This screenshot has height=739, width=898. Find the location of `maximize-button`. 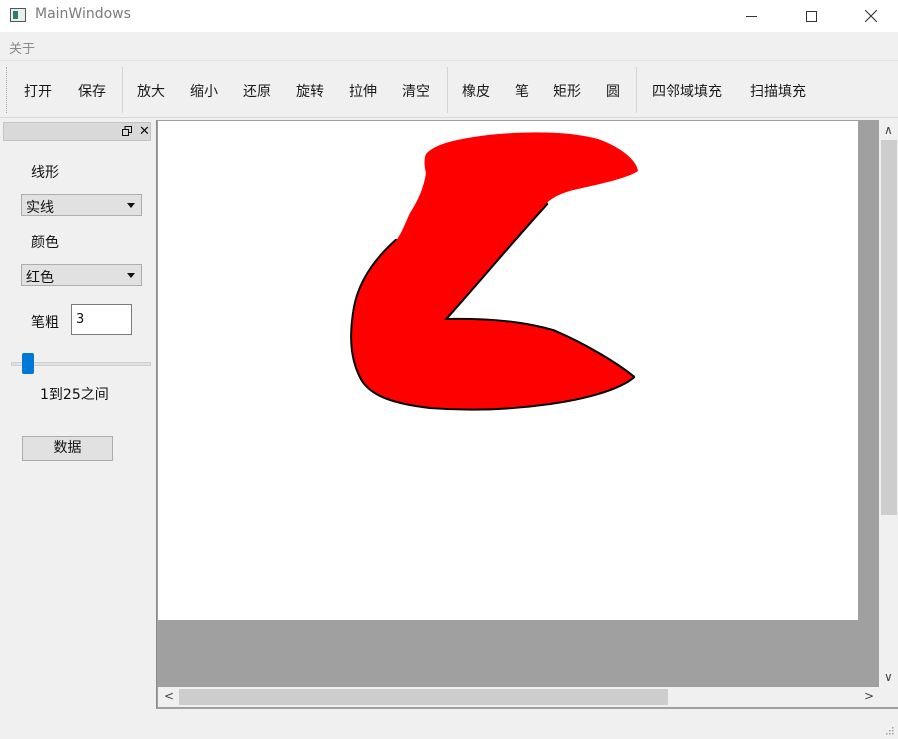

maximize-button is located at coordinates (811, 16).